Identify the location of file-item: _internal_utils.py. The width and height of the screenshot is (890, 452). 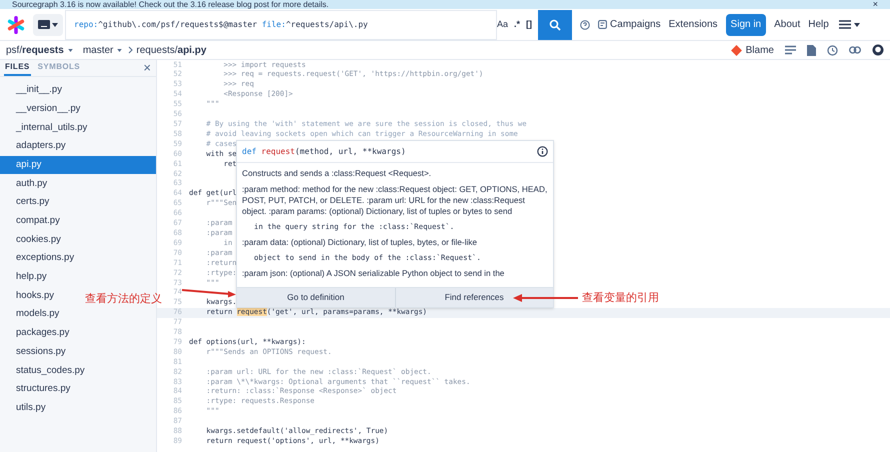
(45, 128).